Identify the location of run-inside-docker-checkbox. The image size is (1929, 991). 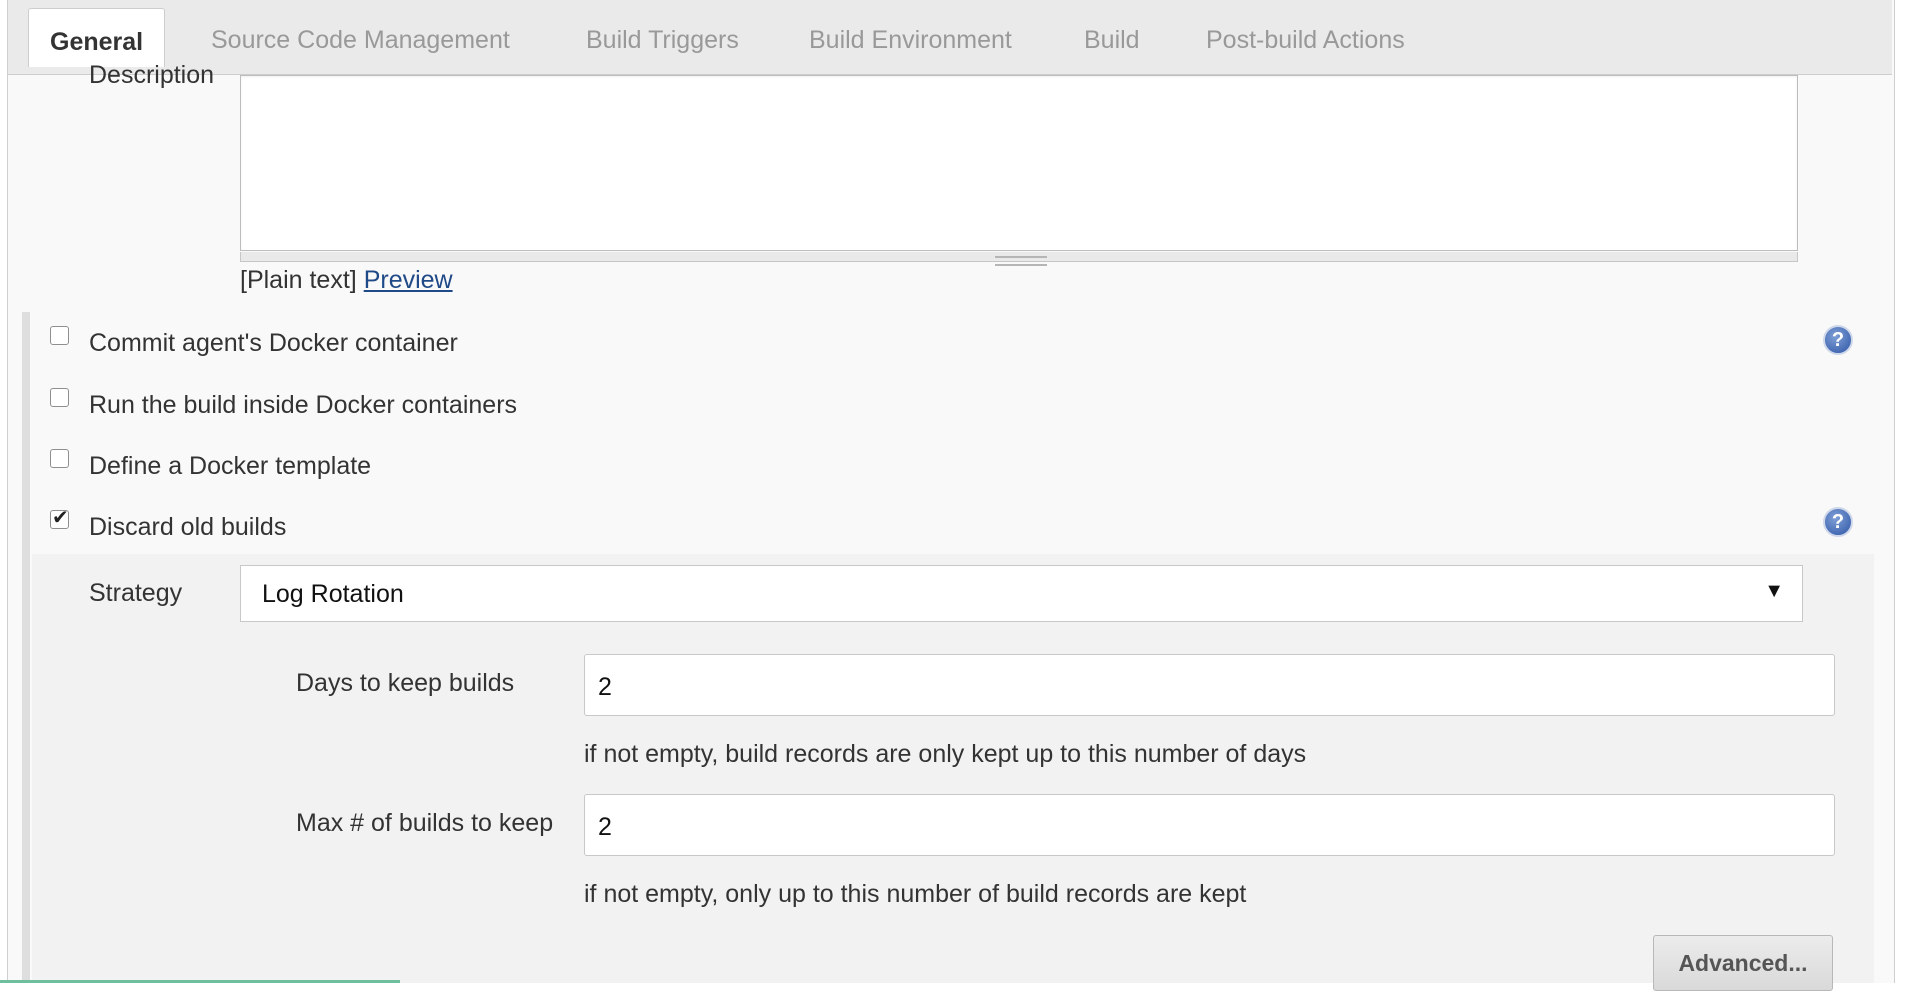
(59, 397).